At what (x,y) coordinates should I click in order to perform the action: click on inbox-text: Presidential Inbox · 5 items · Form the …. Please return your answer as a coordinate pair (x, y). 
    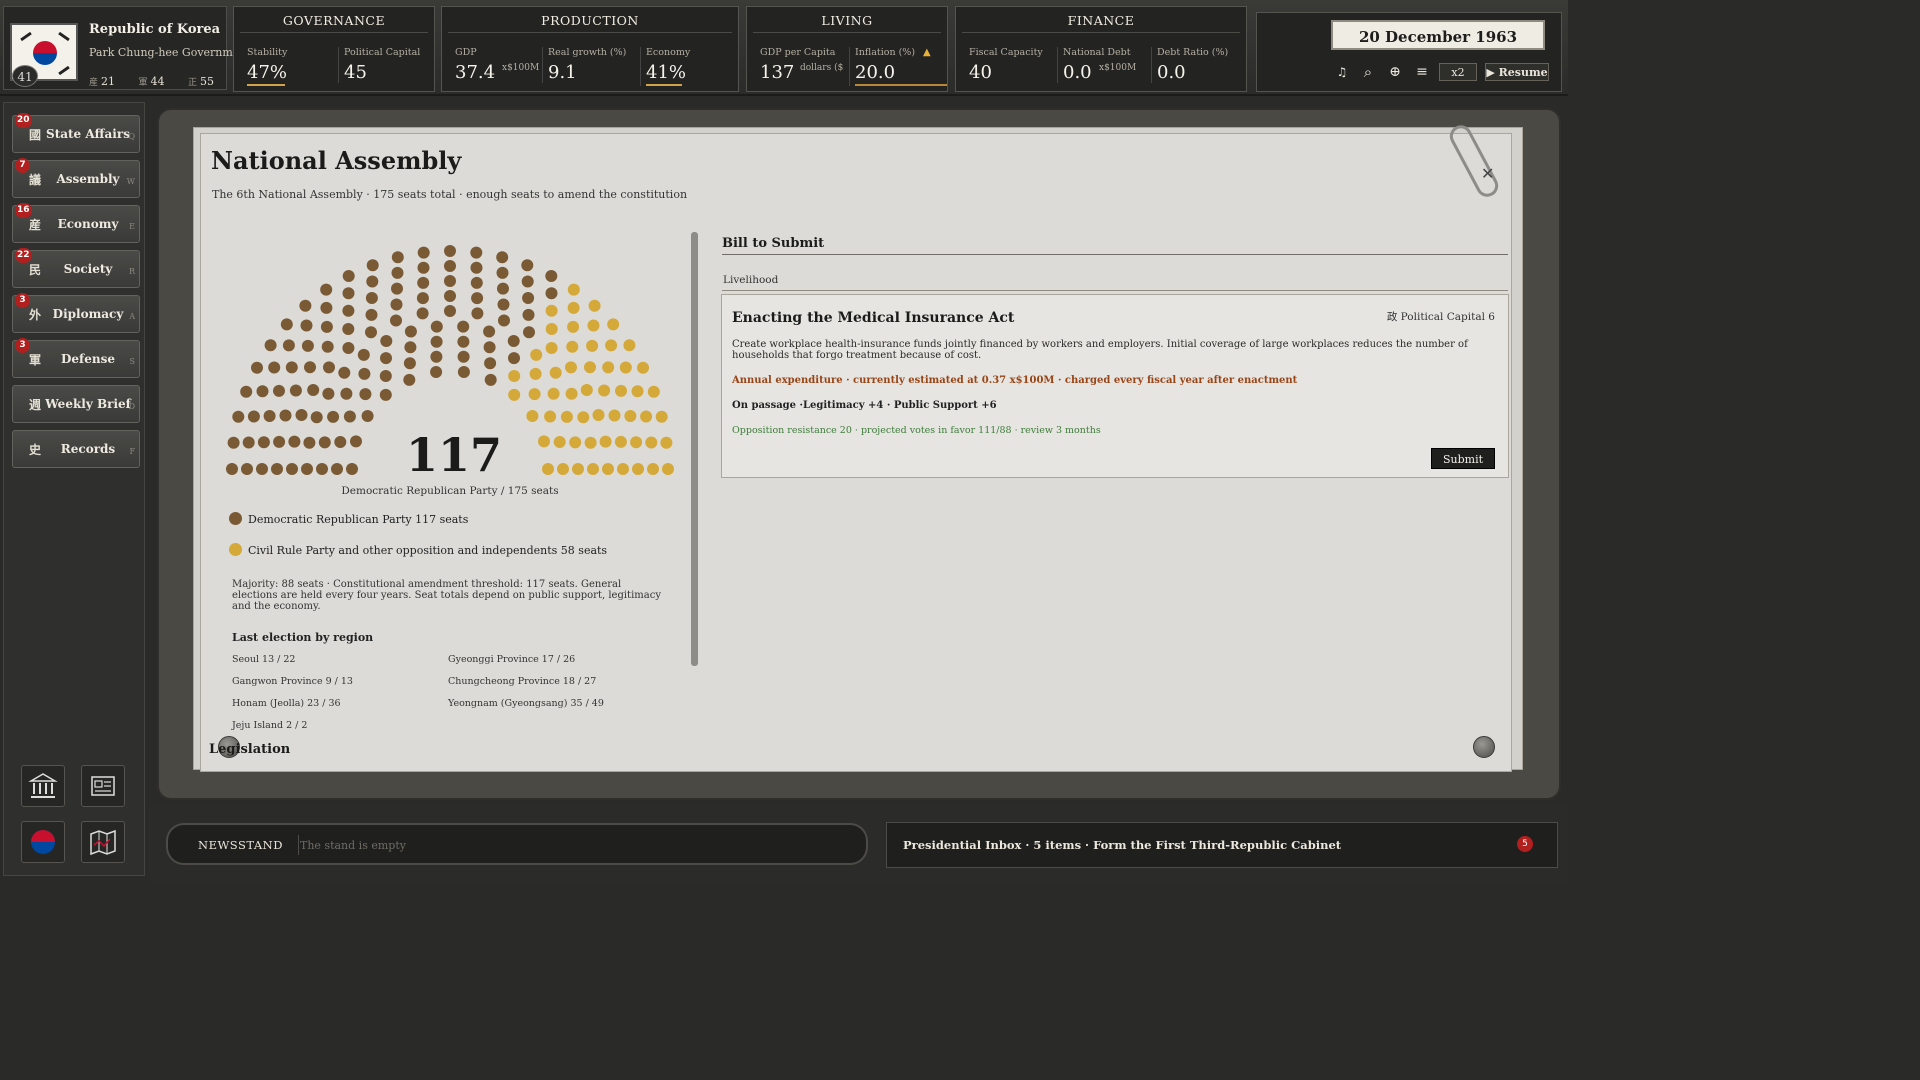
    Looking at the image, I should click on (1122, 845).